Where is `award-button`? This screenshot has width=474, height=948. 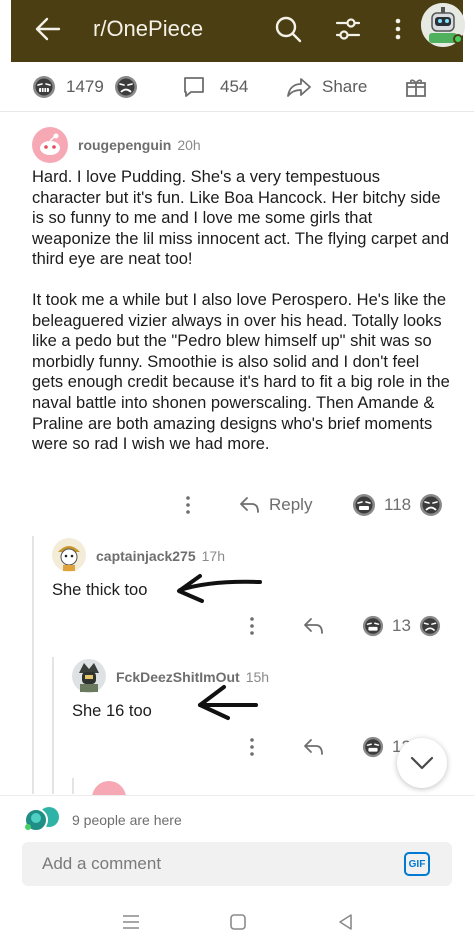 award-button is located at coordinates (416, 87).